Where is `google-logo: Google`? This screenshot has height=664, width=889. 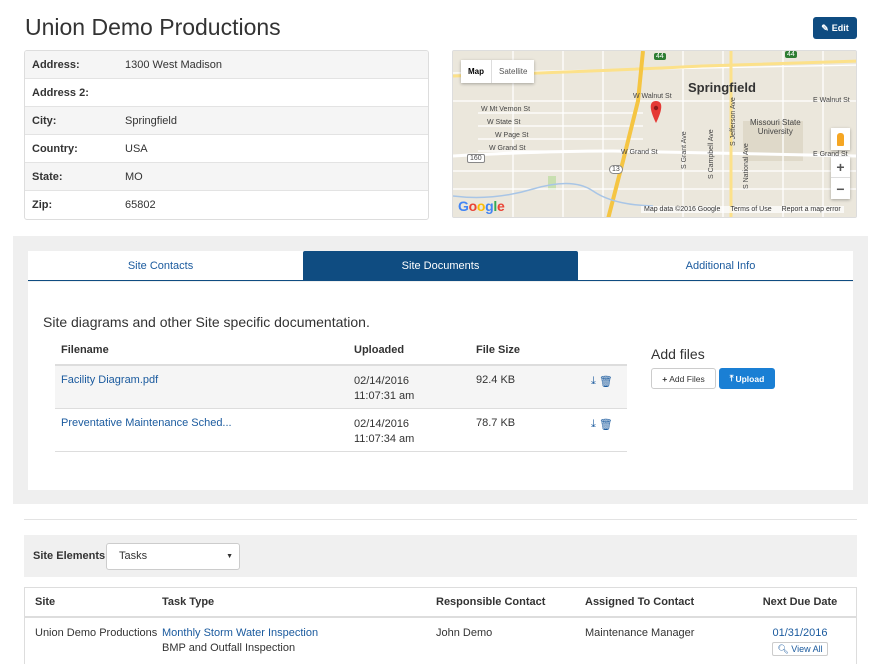
google-logo: Google is located at coordinates (481, 206).